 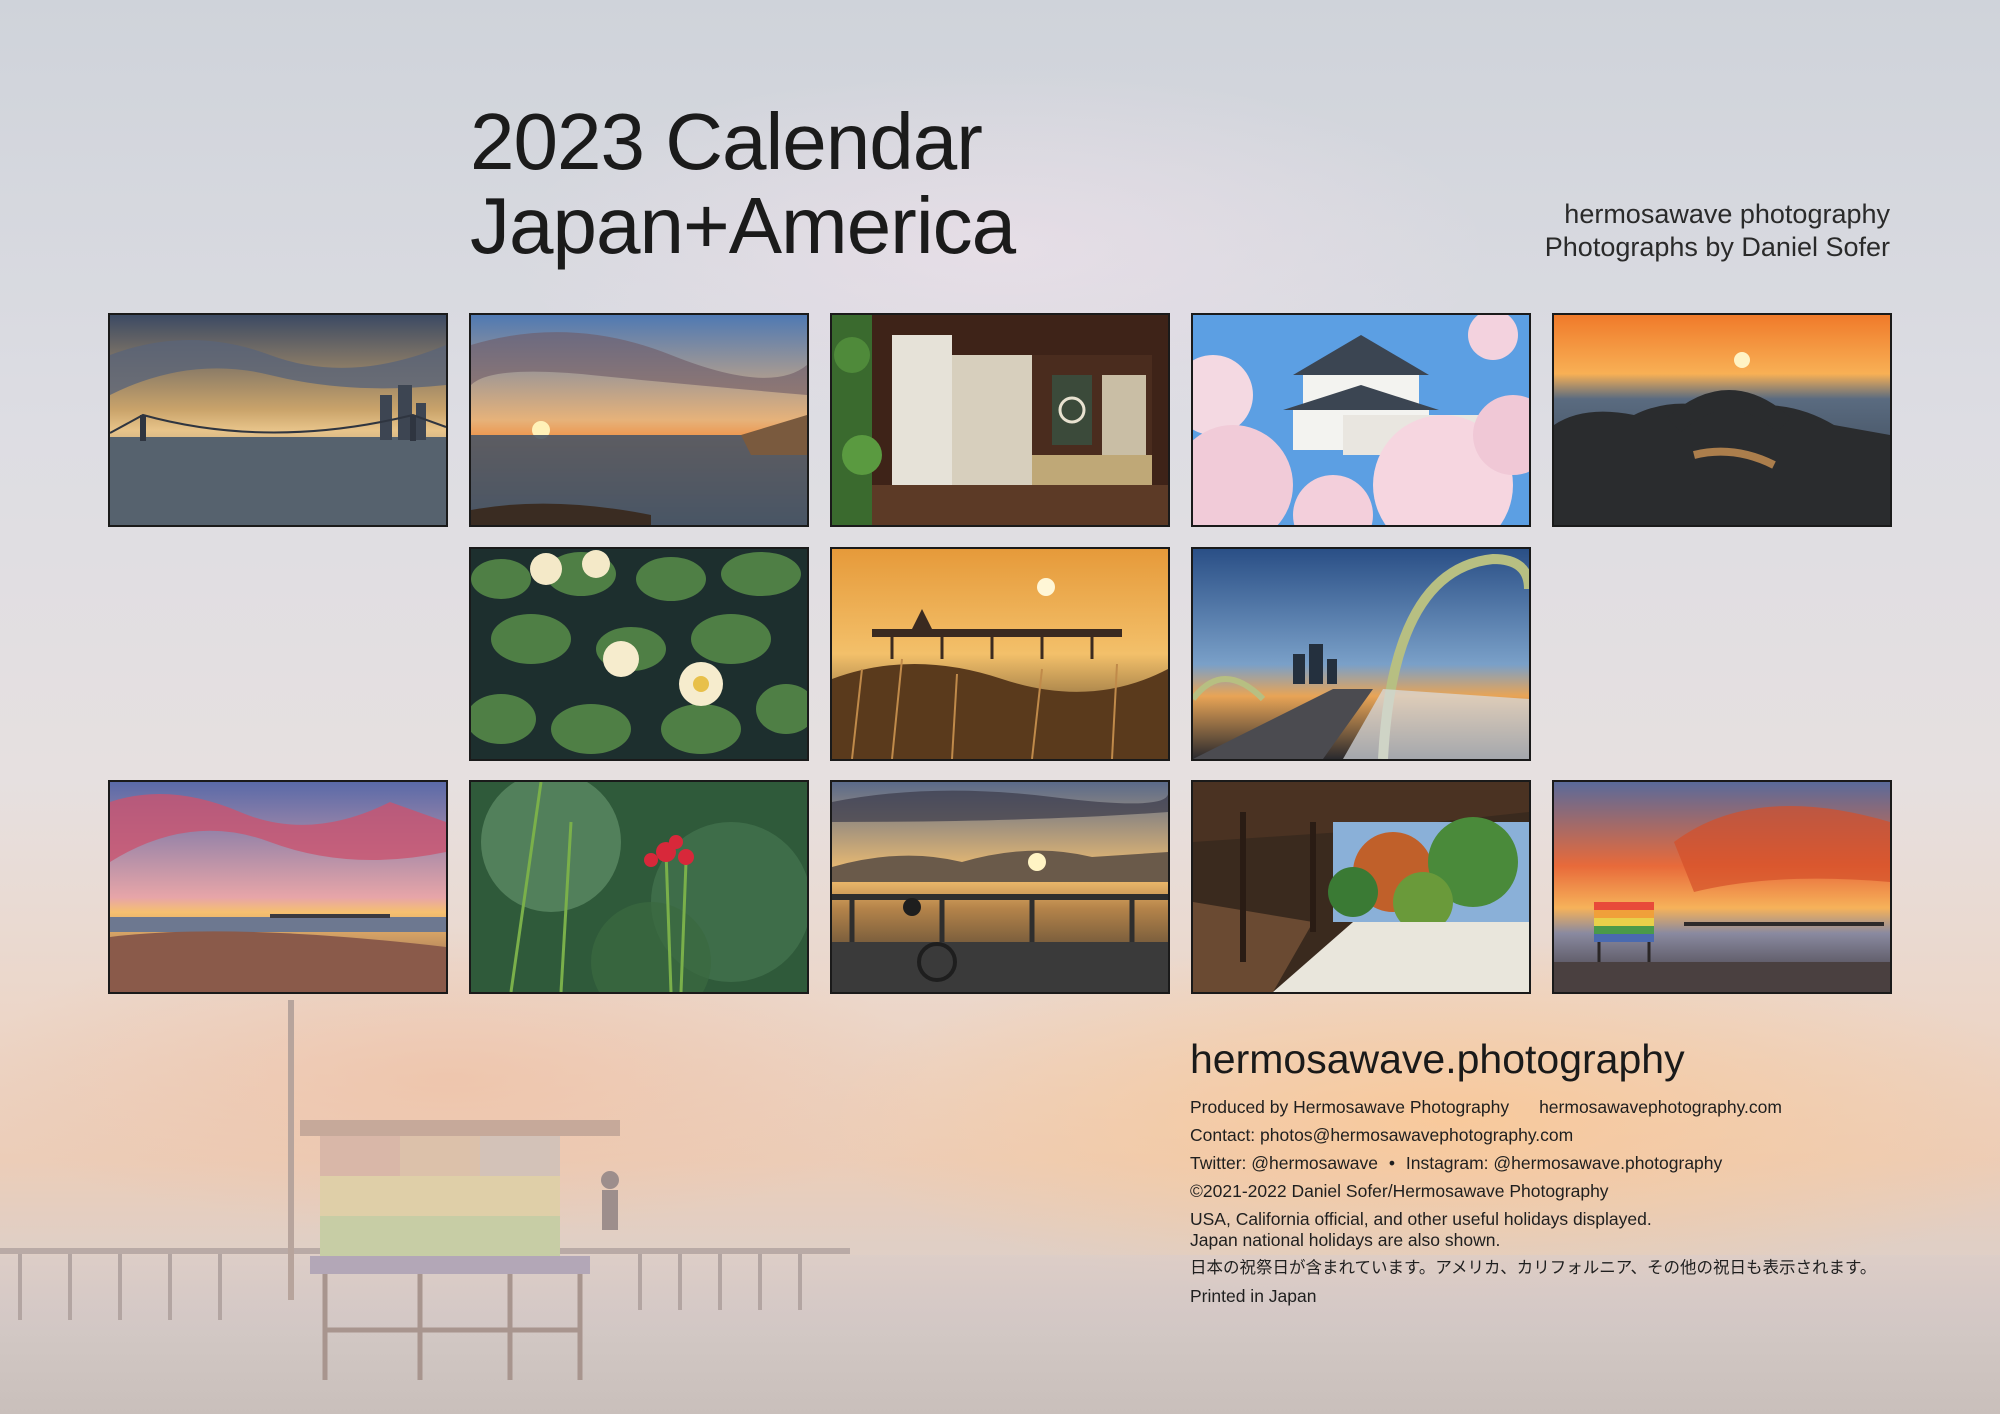 I want to click on photo-city-bridge, so click(x=278, y=420).